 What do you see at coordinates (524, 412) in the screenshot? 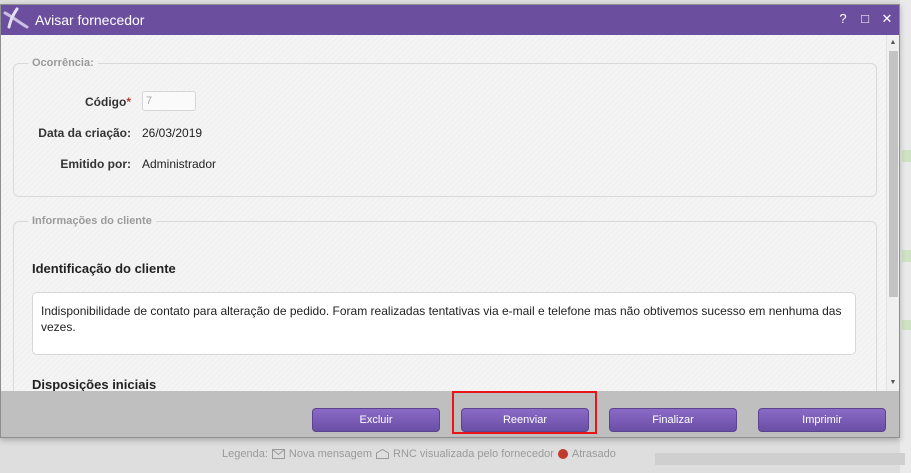
I see `reenviar-highlight-box` at bounding box center [524, 412].